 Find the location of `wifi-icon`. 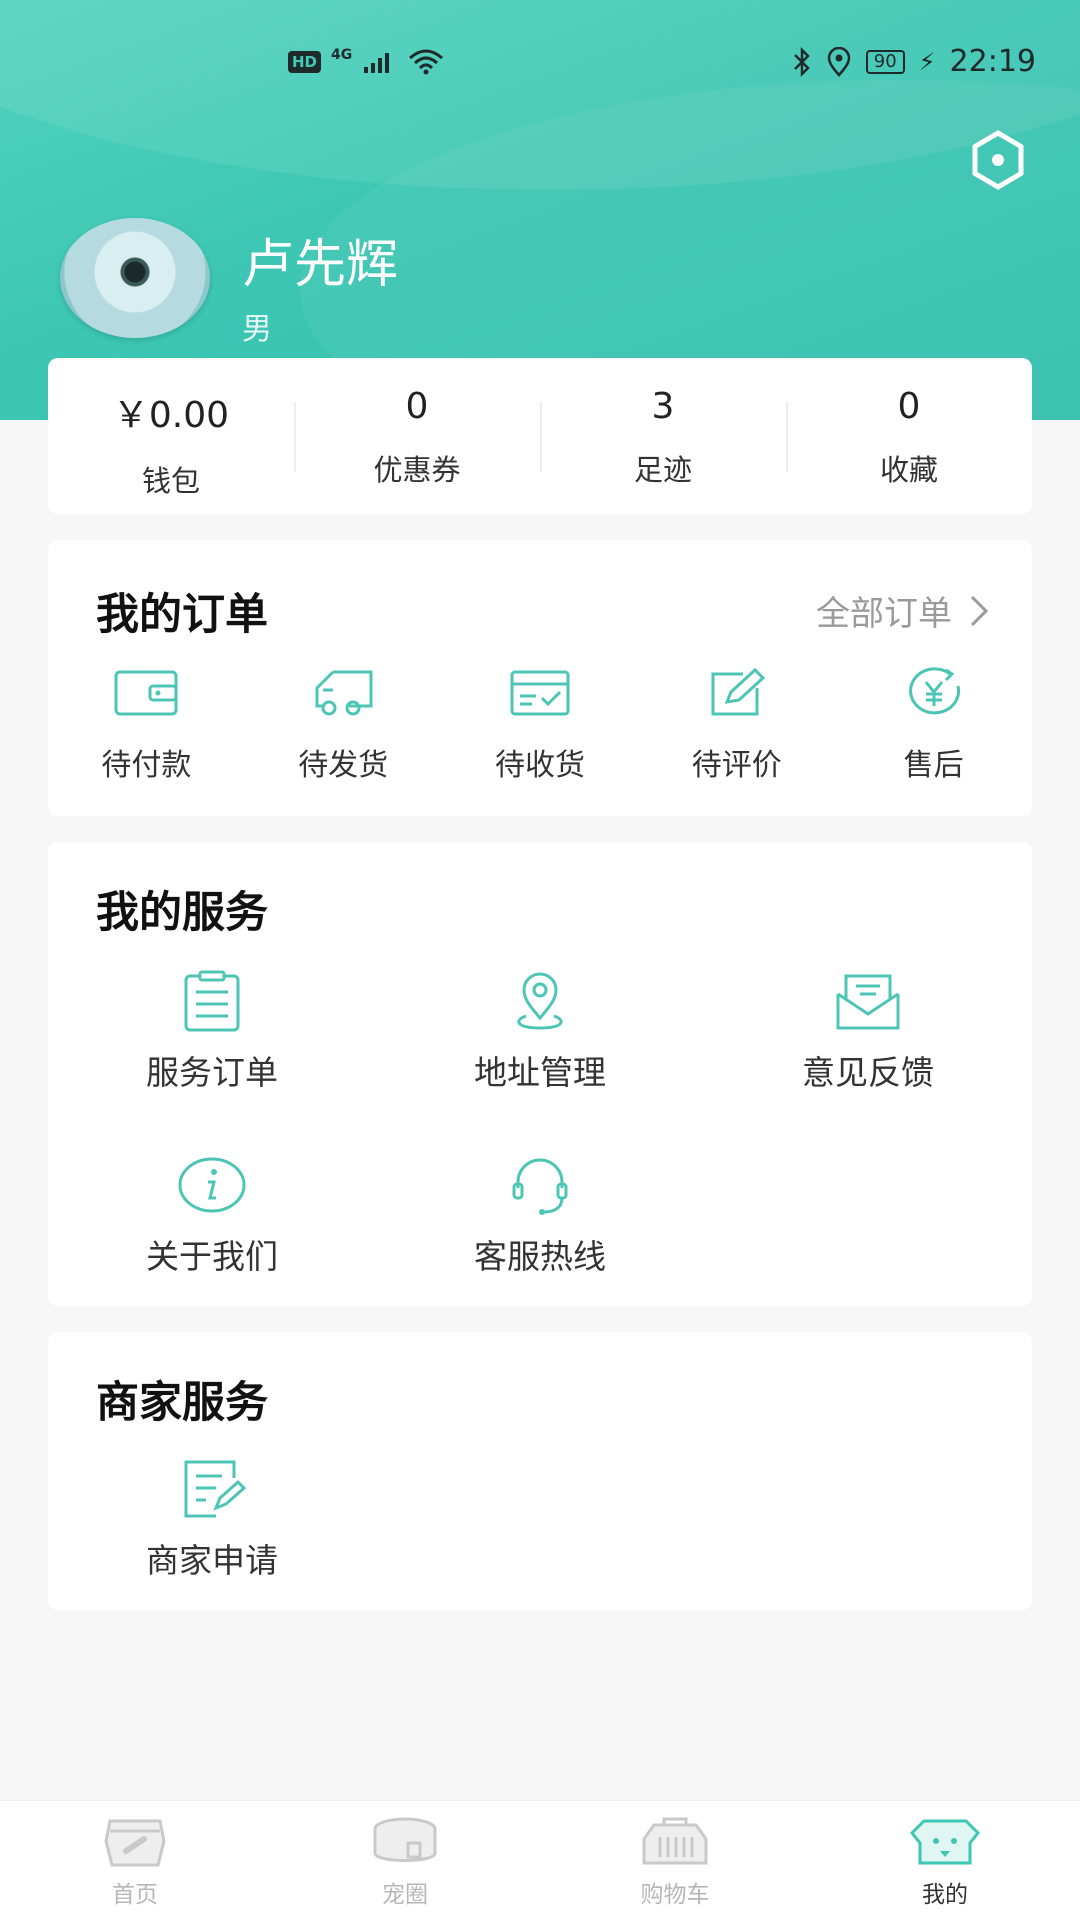

wifi-icon is located at coordinates (426, 62).